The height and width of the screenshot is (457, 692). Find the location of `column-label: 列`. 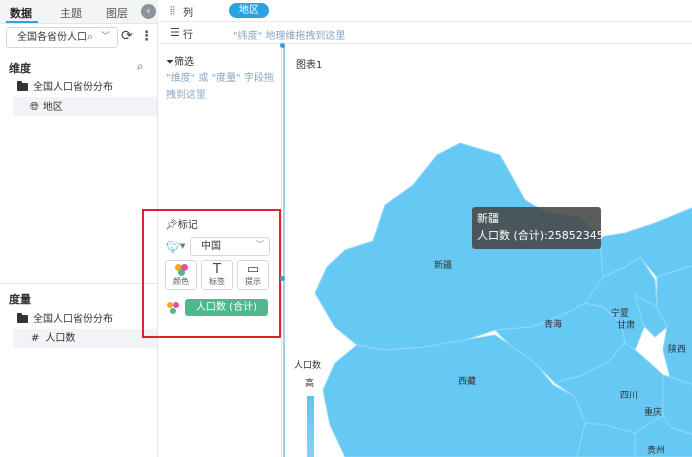

column-label: 列 is located at coordinates (188, 11).